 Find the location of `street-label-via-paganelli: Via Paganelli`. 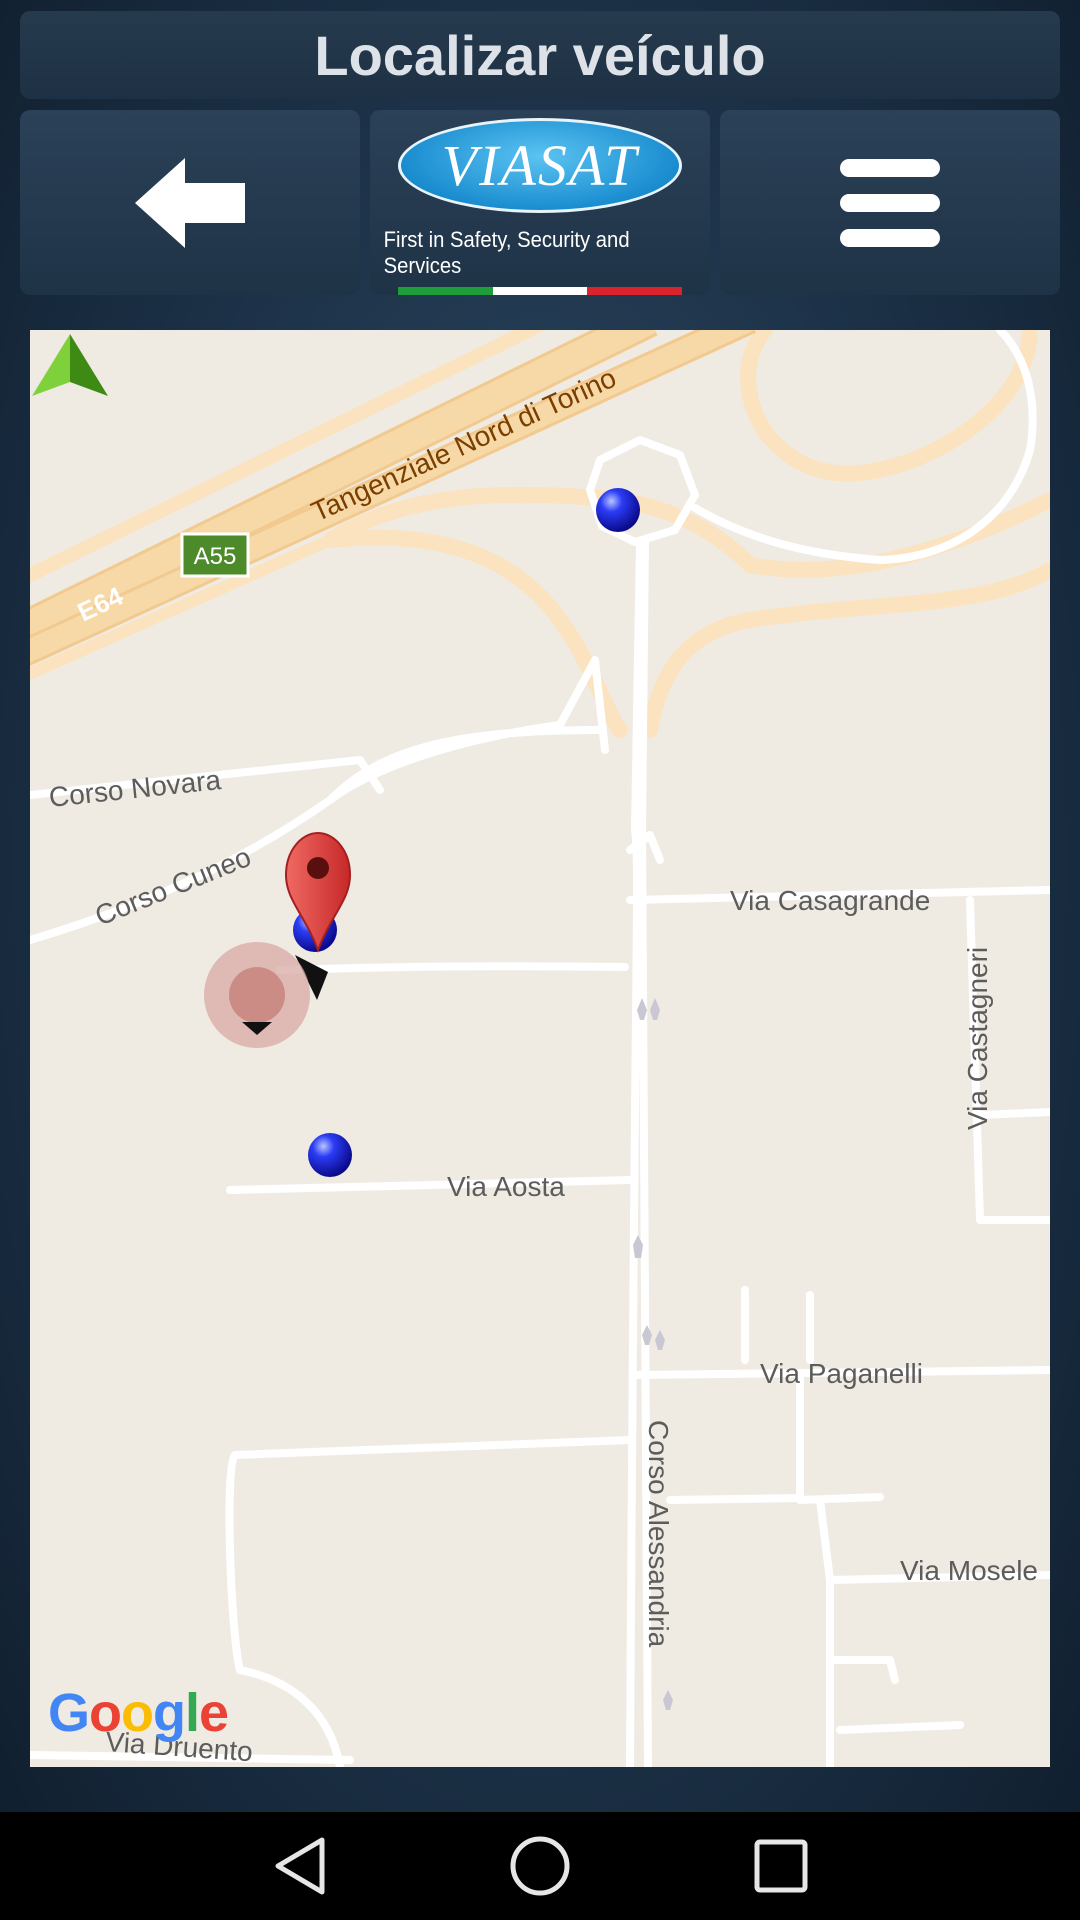

street-label-via-paganelli: Via Paganelli is located at coordinates (841, 1373).